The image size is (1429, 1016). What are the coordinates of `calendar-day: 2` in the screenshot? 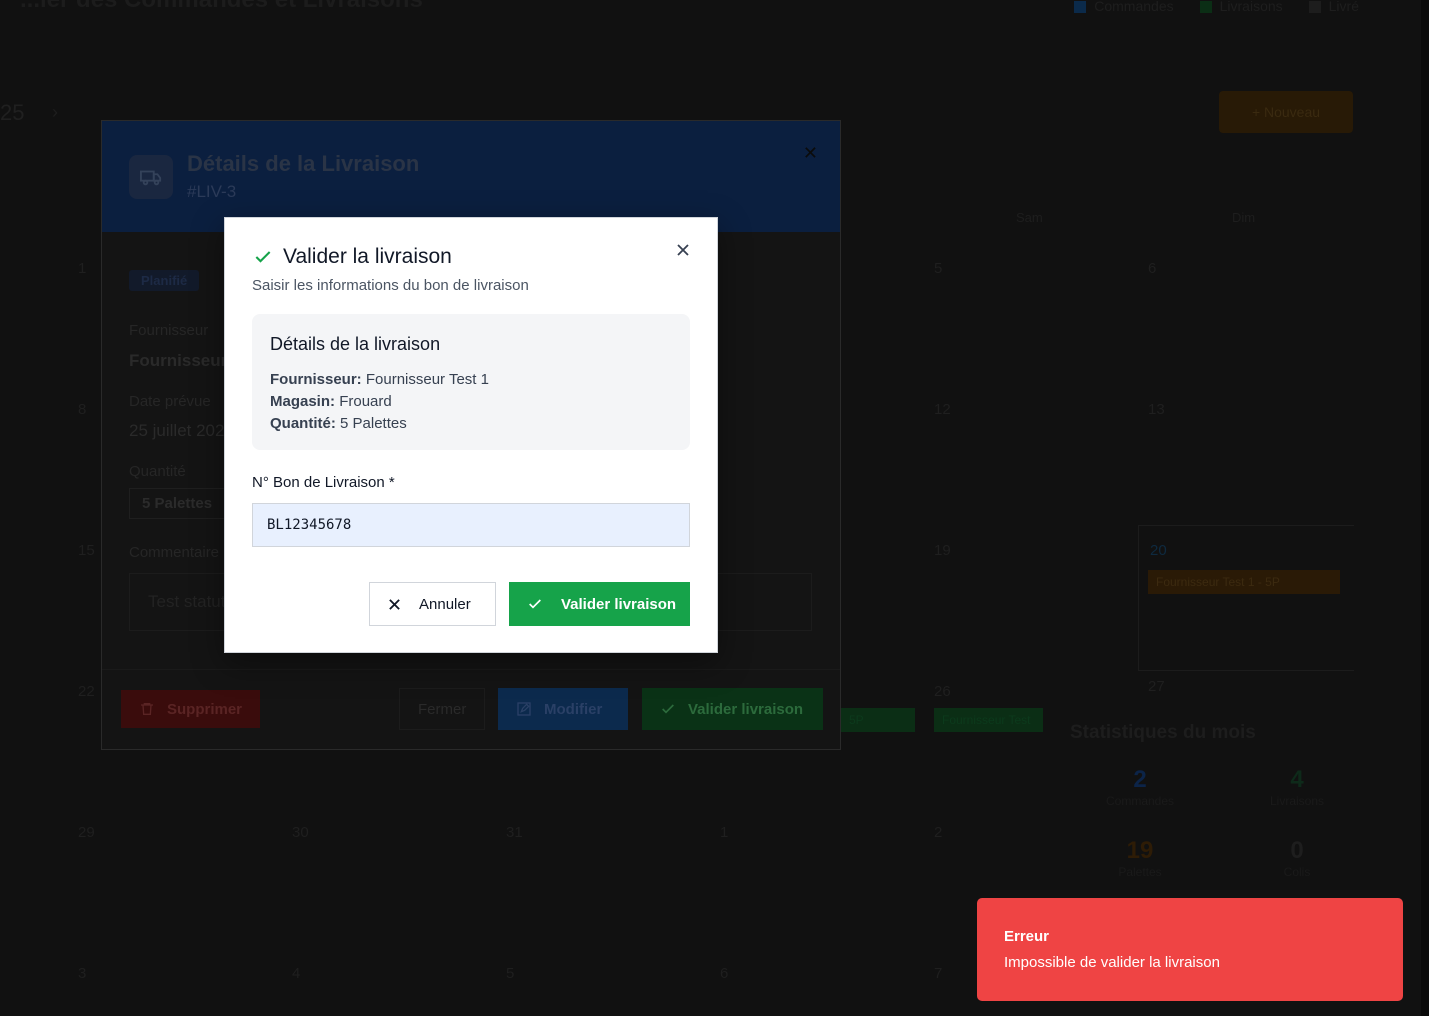 It's located at (938, 832).